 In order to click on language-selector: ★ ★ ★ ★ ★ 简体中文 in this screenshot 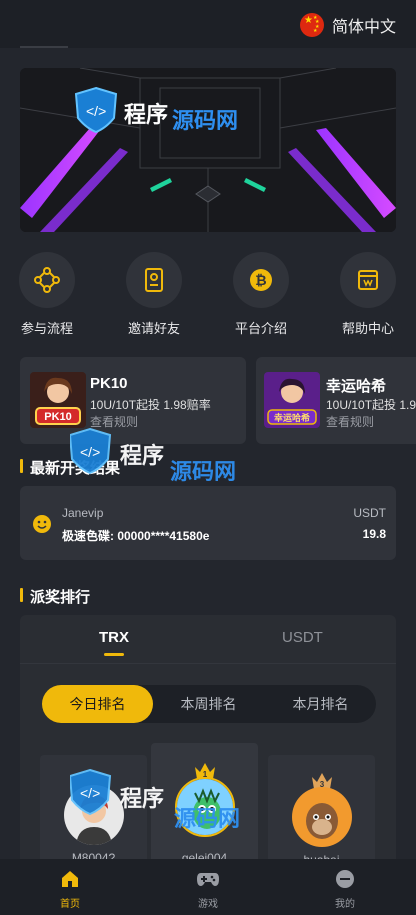, I will do `click(347, 25)`.